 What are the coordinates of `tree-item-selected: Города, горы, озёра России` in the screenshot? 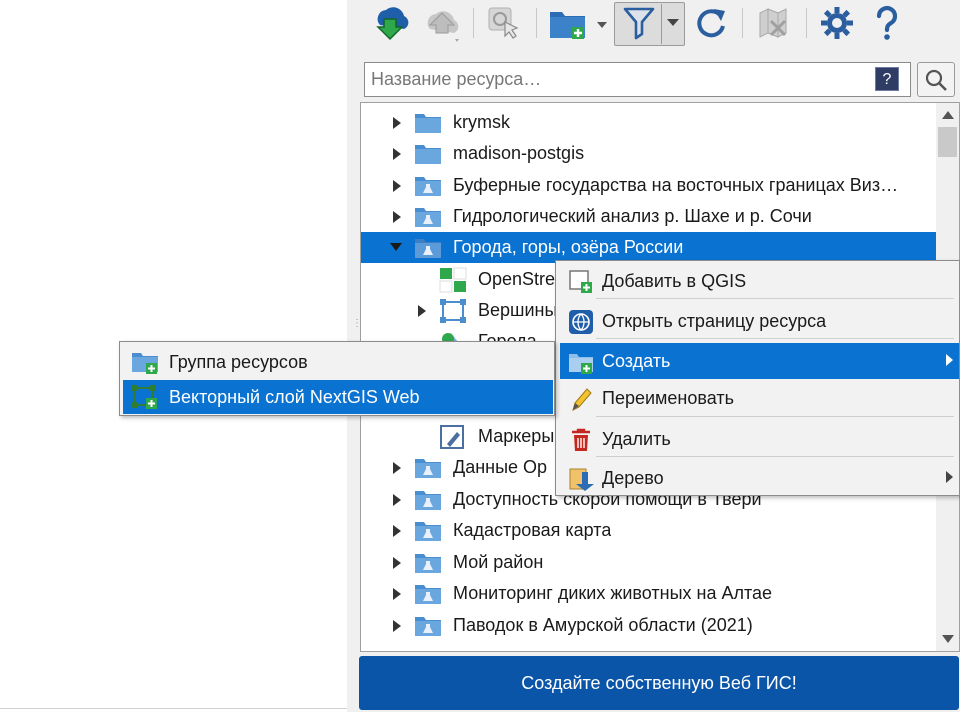 It's located at (648, 247).